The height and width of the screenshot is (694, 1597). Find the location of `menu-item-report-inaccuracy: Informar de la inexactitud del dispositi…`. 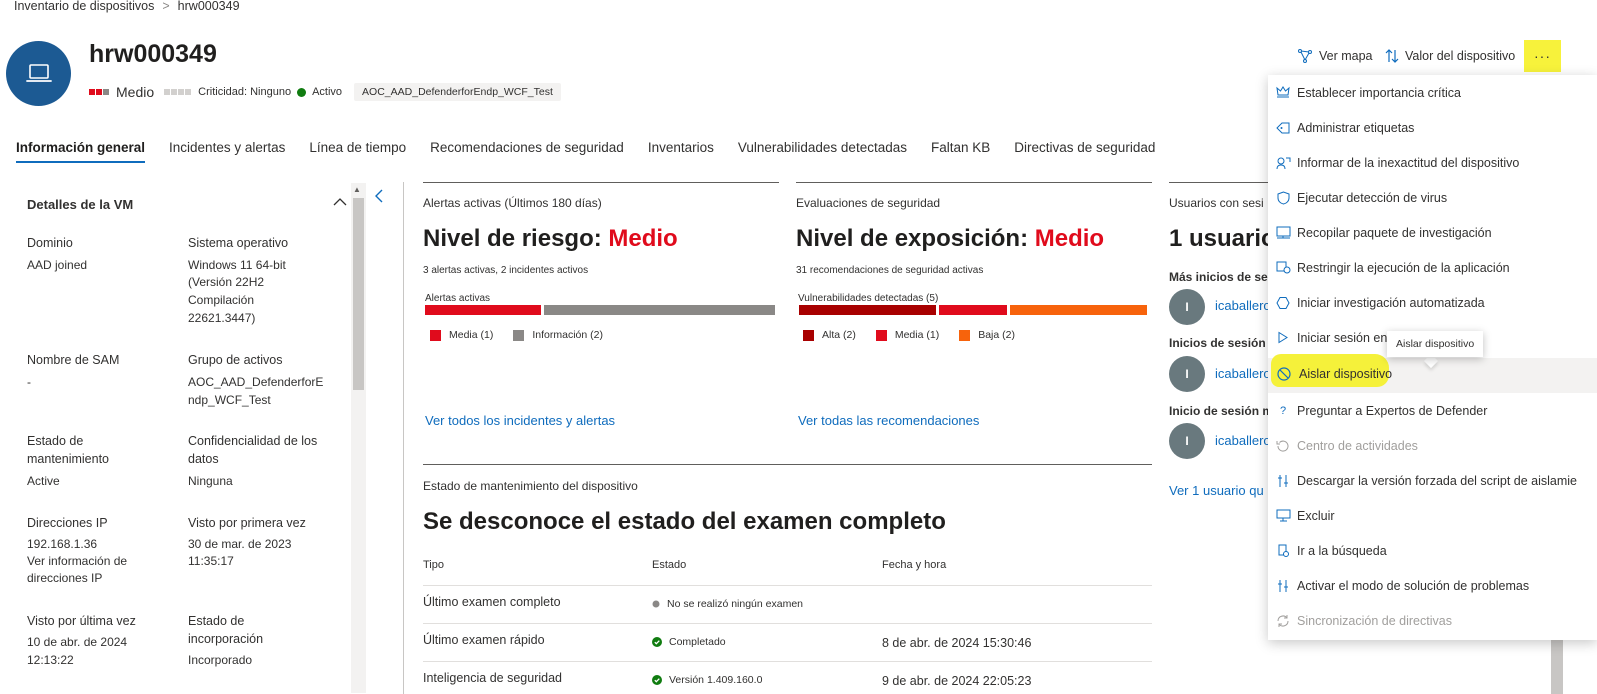

menu-item-report-inaccuracy: Informar de la inexactitud del dispositi… is located at coordinates (1432, 162).